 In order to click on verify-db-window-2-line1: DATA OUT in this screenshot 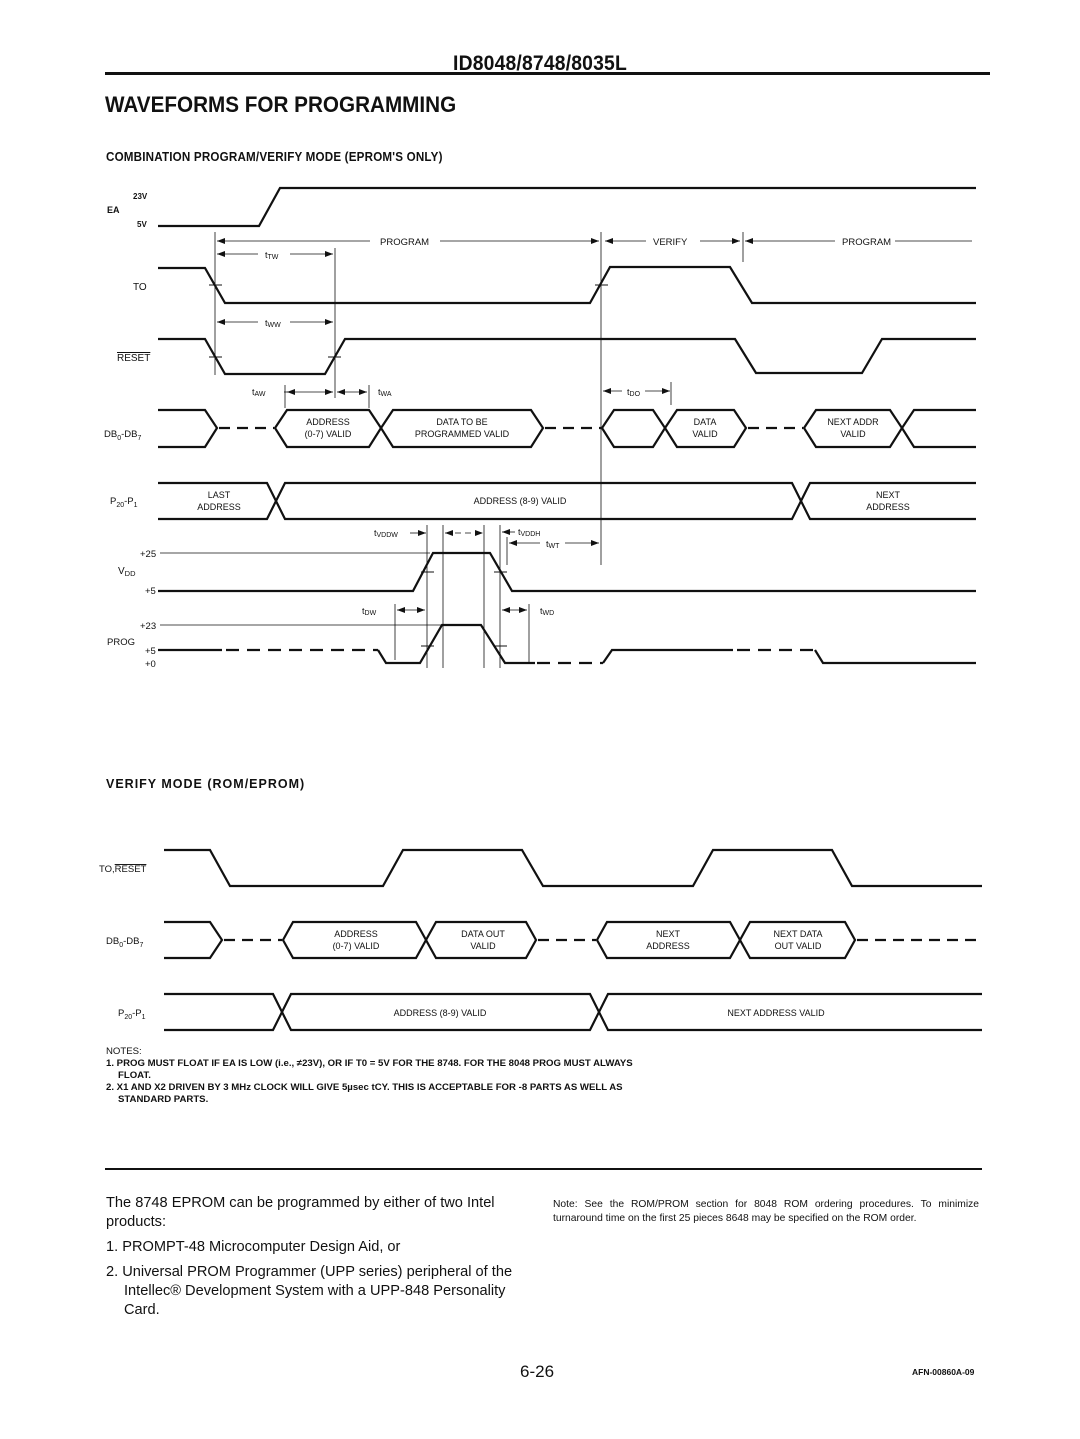, I will do `click(483, 934)`.